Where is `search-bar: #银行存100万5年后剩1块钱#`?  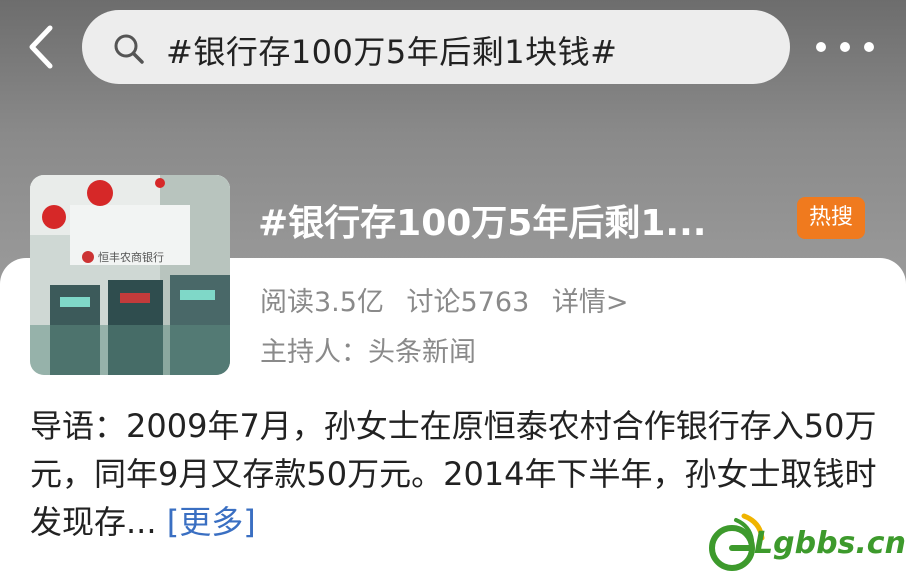 search-bar: #银行存100万5年后剩1块钱# is located at coordinates (436, 47).